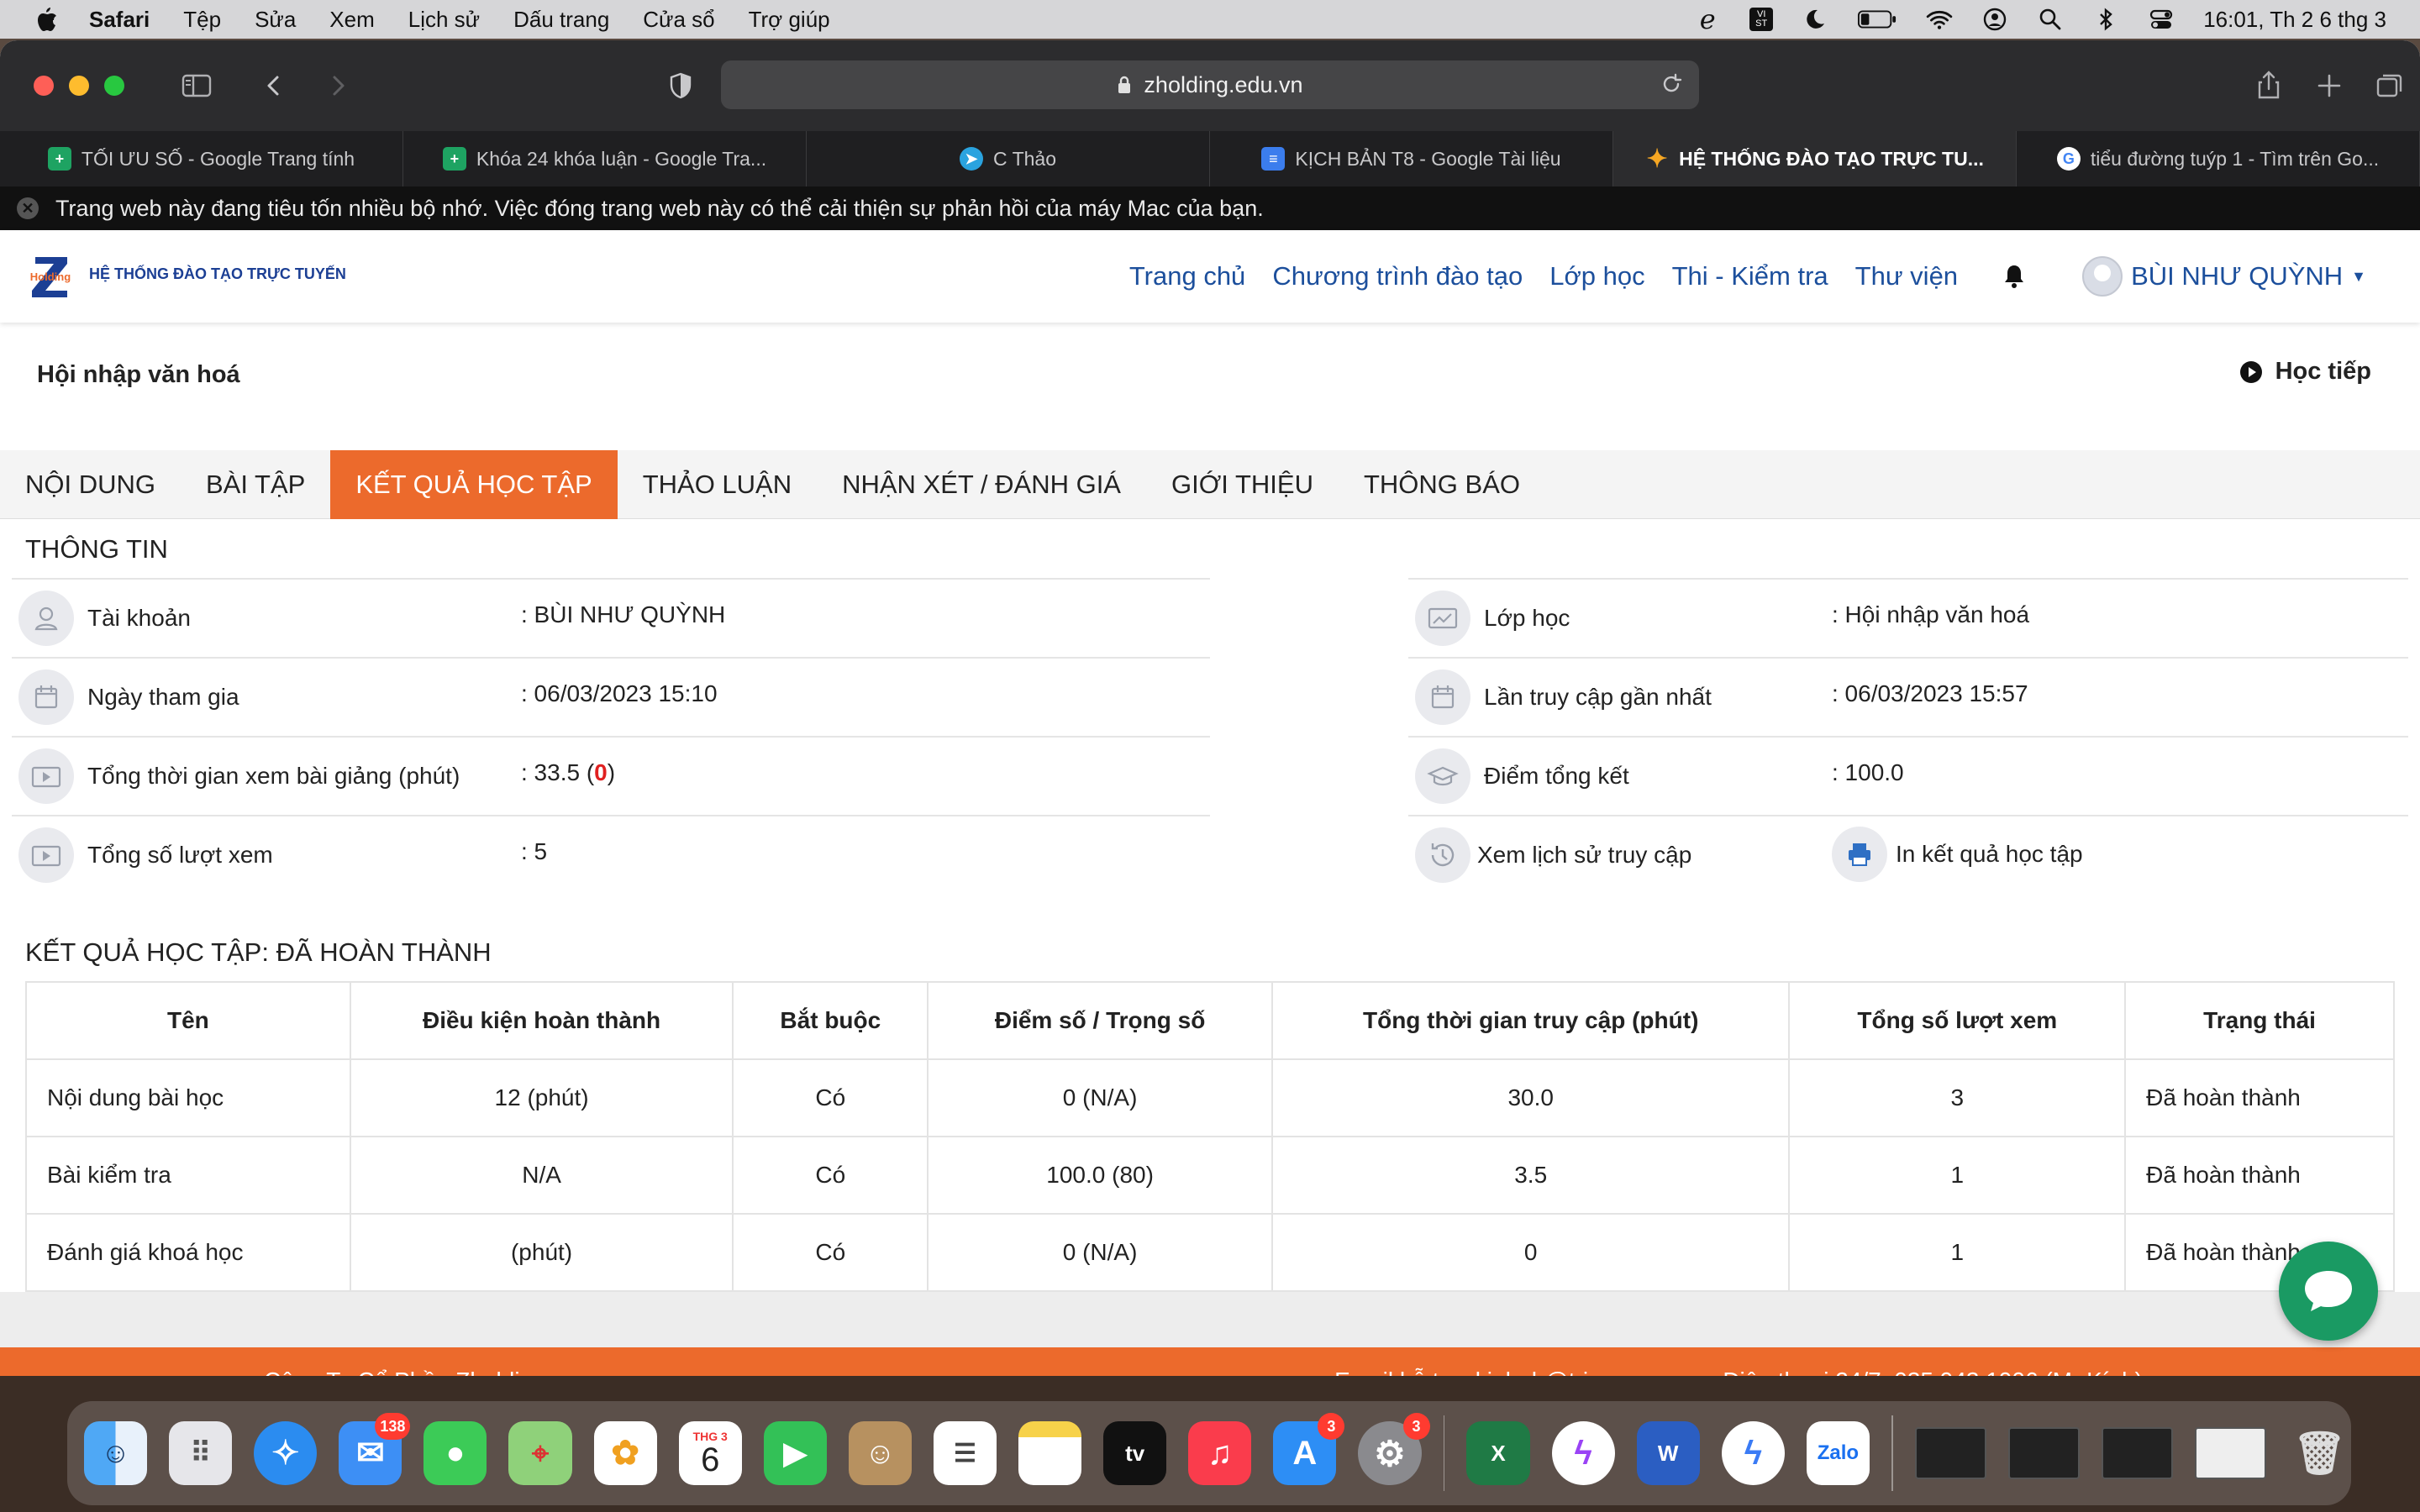 Image resolution: width=2420 pixels, height=1512 pixels. I want to click on tab-introduction: GIỚI THIỆU, so click(1242, 484).